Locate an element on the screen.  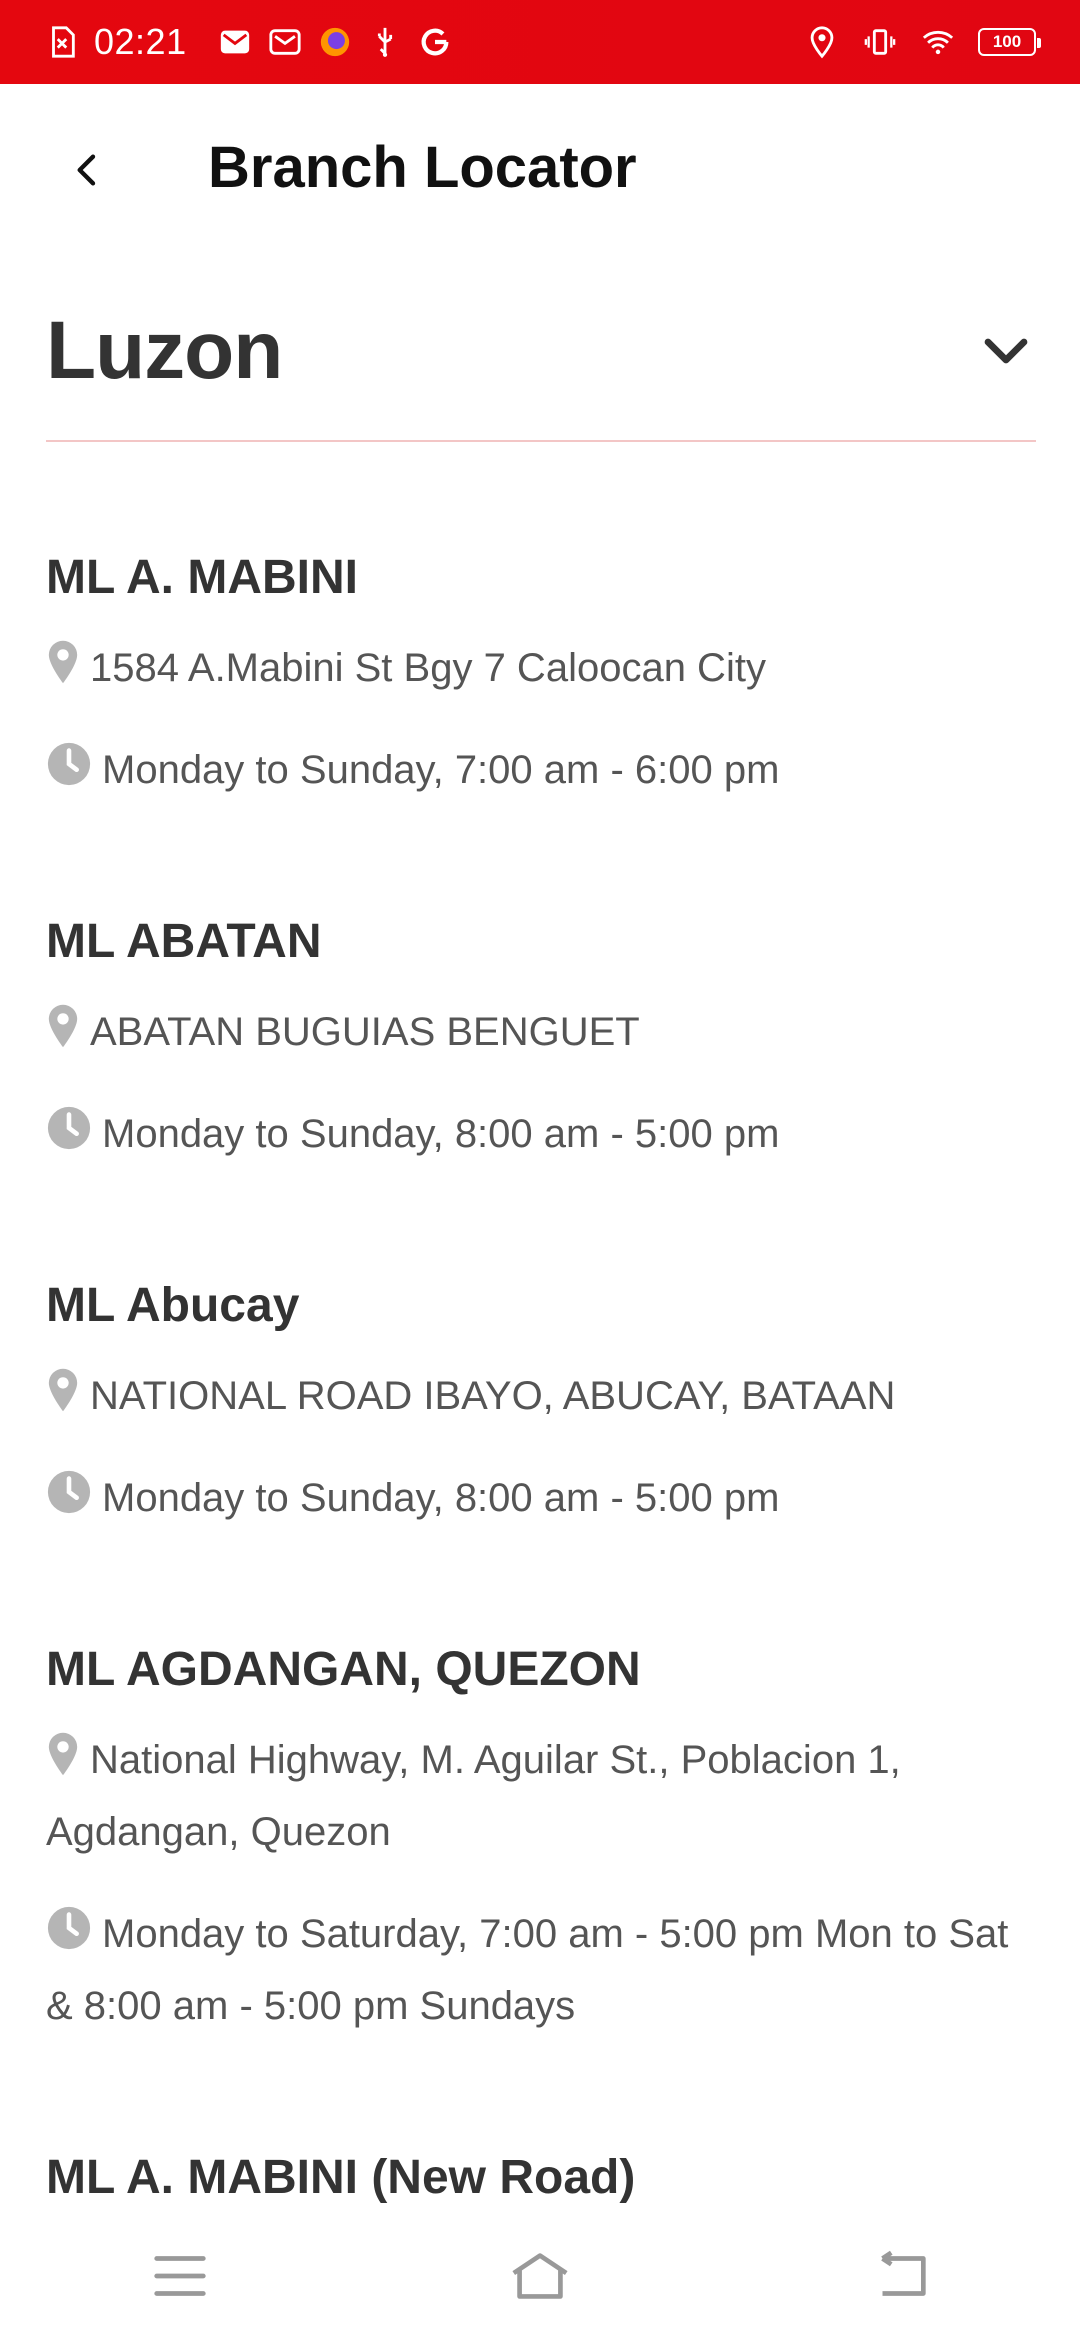
app-bar: Branch Locator is located at coordinates (540, 170).